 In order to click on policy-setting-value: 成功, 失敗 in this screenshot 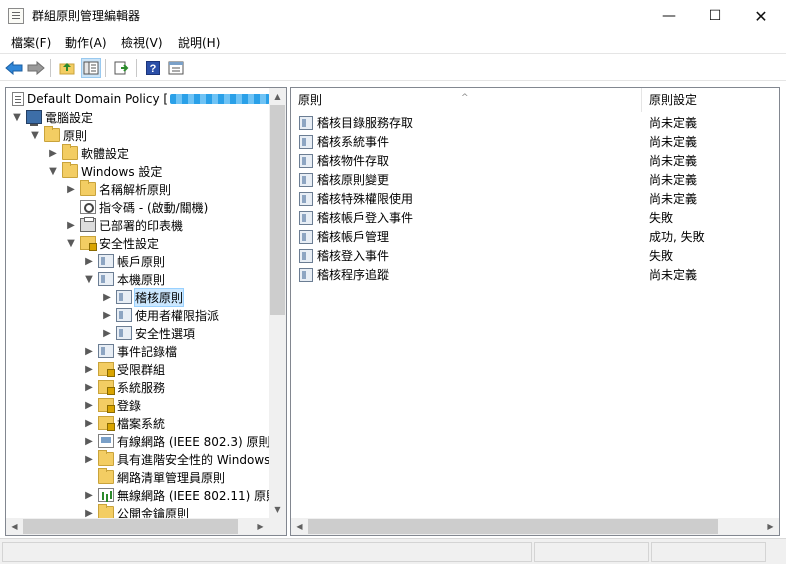, I will do `click(677, 237)`.